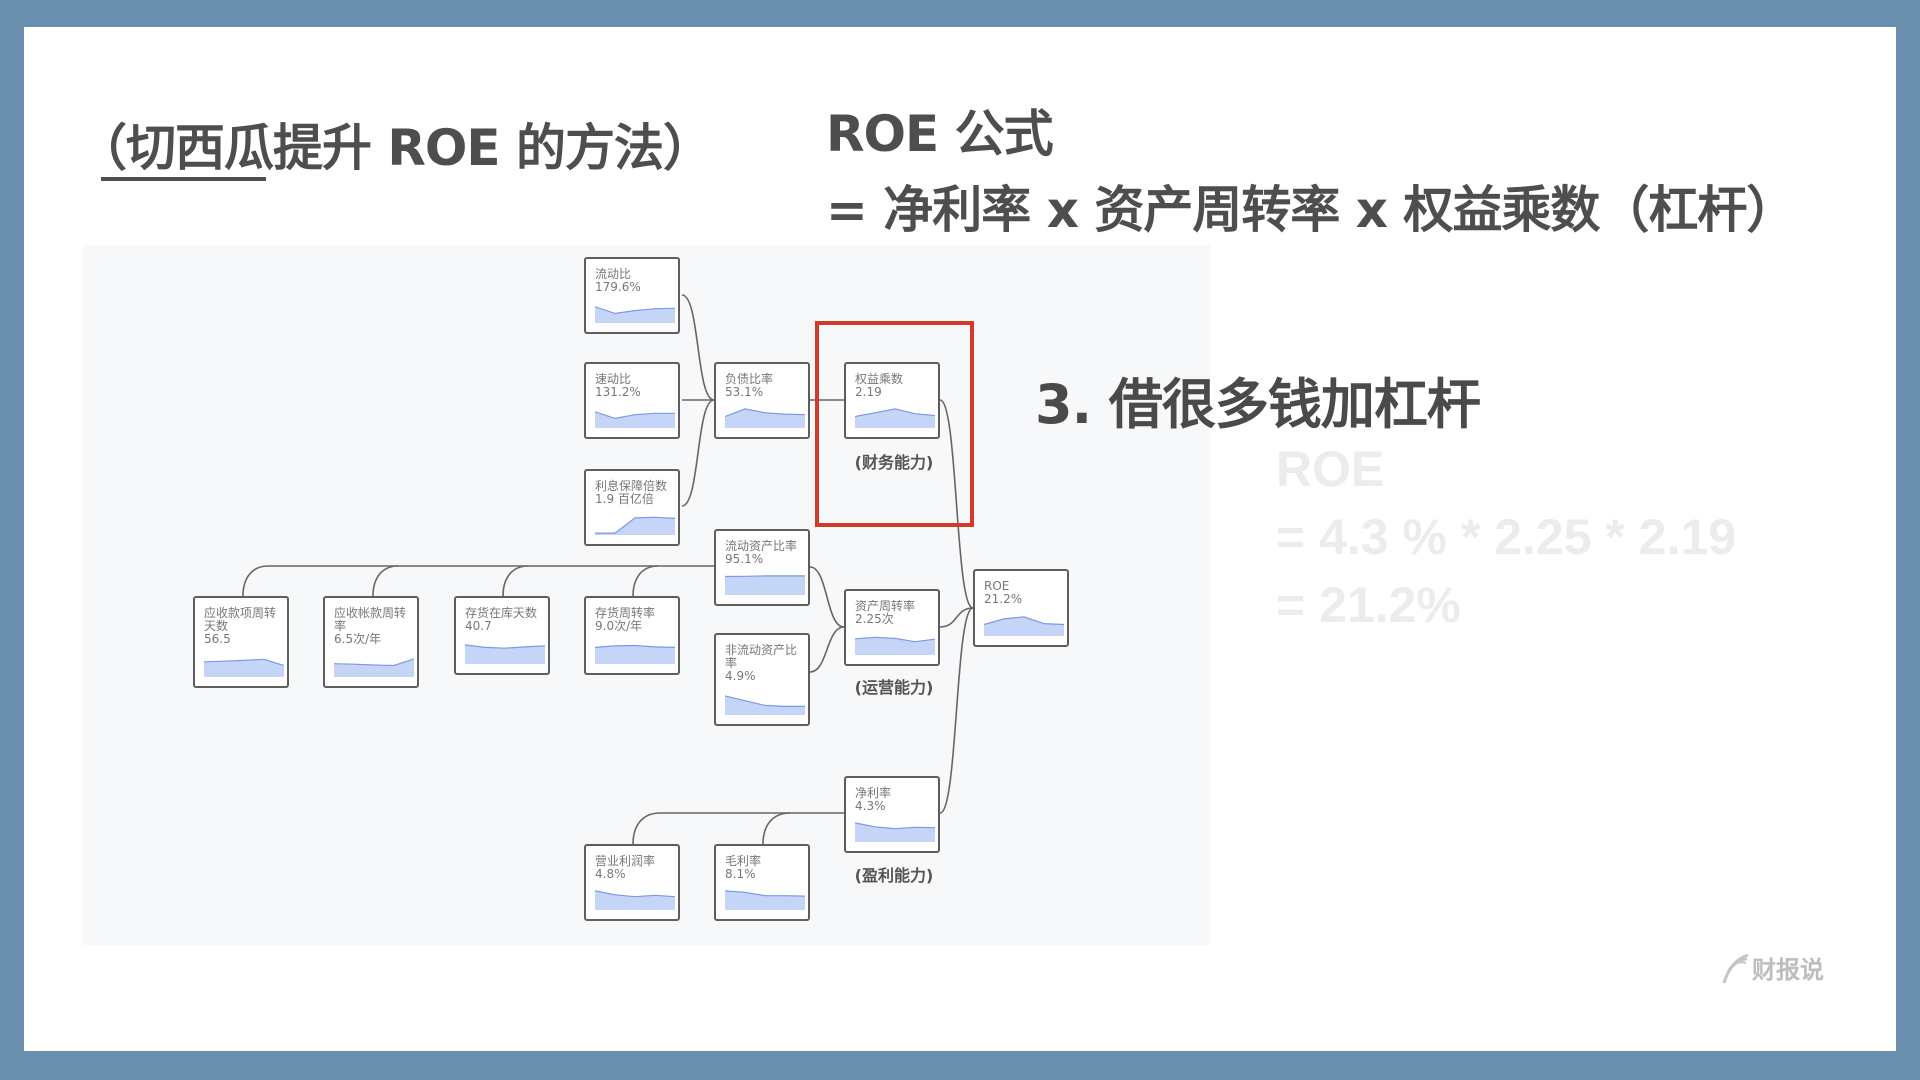 The image size is (1920, 1080). What do you see at coordinates (624, 499) in the screenshot?
I see `node-value: 1.9 百亿倍` at bounding box center [624, 499].